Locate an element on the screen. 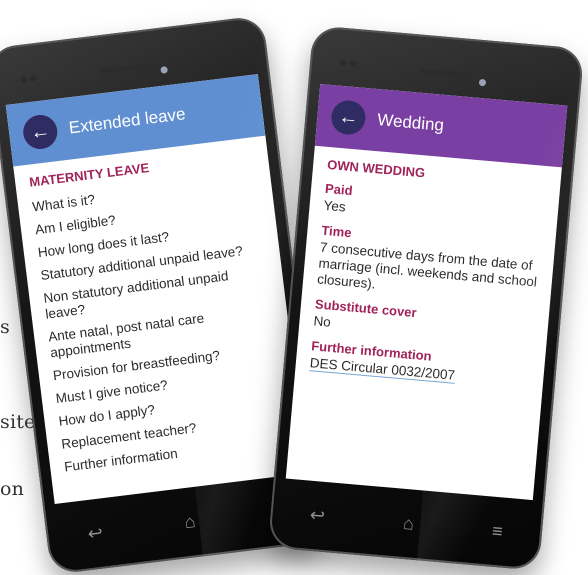  background-text-fragment: s is located at coordinates (5, 327).